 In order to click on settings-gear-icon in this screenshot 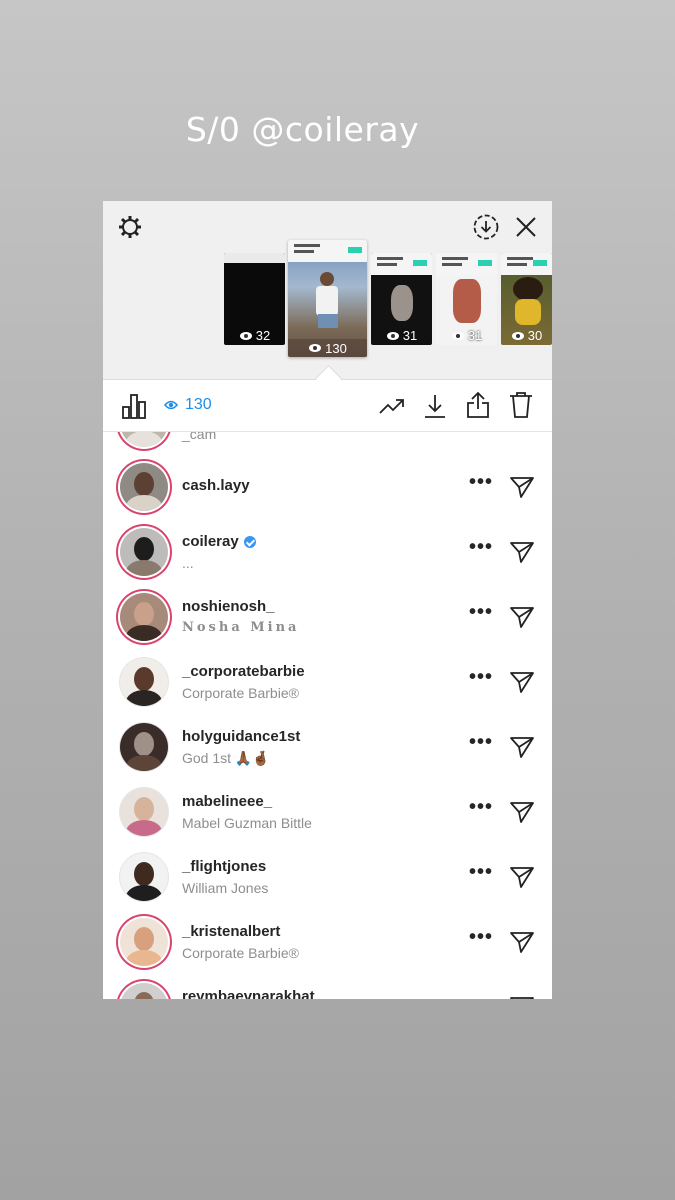, I will do `click(130, 227)`.